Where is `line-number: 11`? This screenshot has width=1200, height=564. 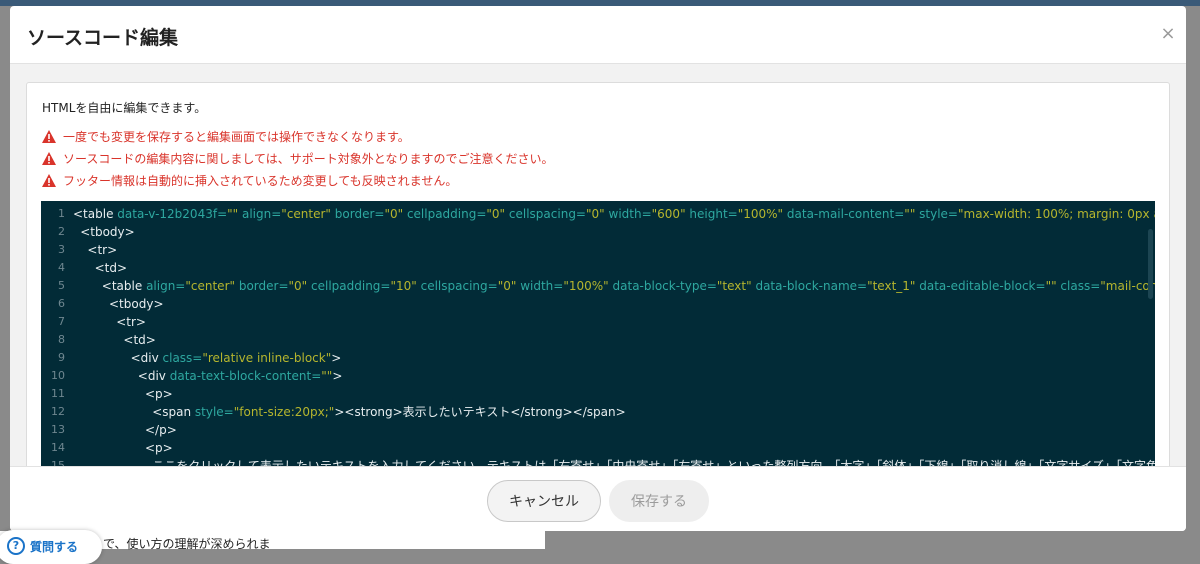
line-number: 11 is located at coordinates (58, 393).